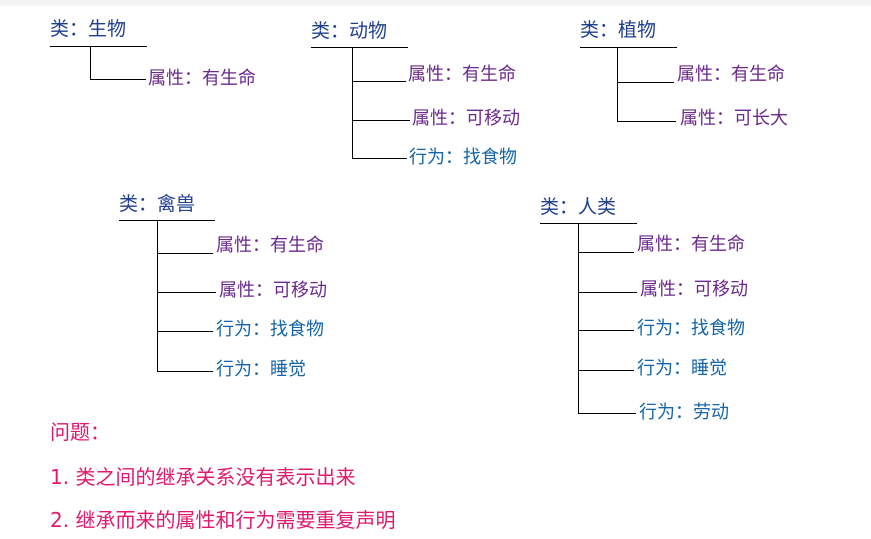 This screenshot has width=871, height=539. Describe the element at coordinates (88, 29) in the screenshot. I see `class-title: 类：生物` at that location.